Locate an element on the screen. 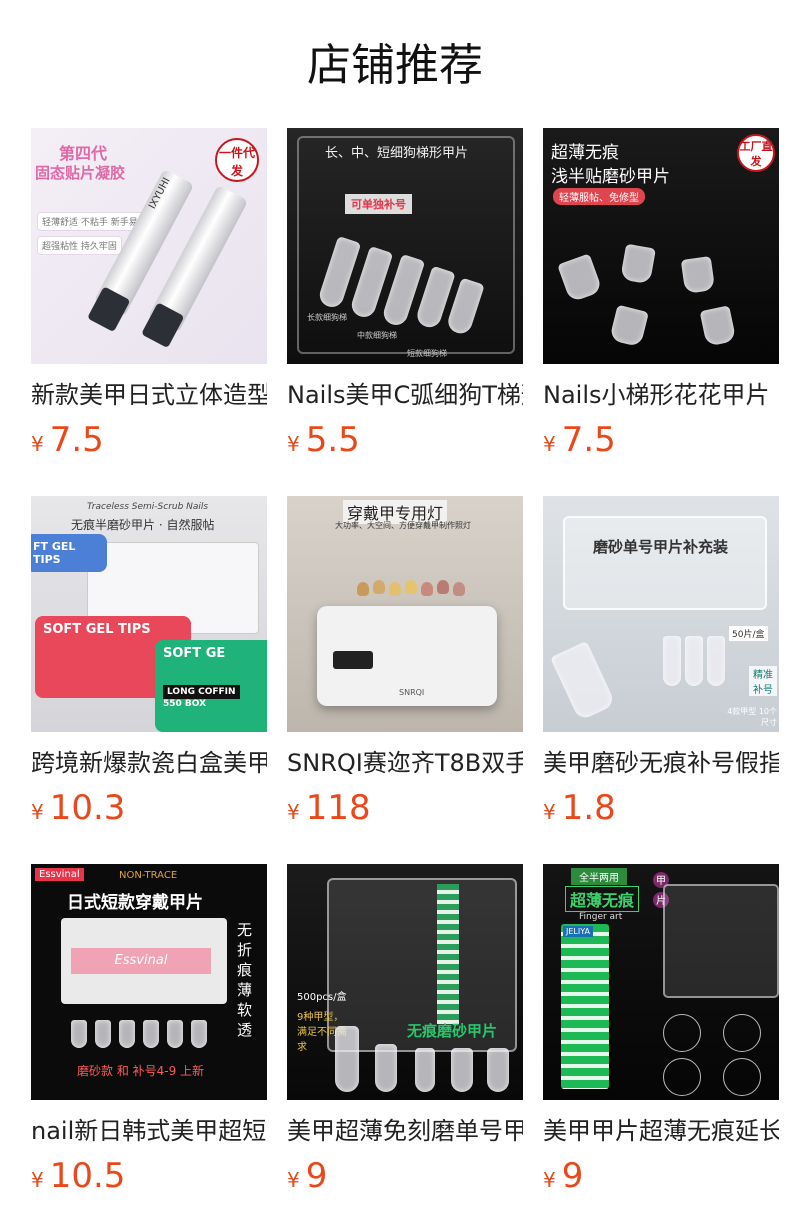  product-image: 穿戴甲专用灯 大功率、大空间、方便穿戴甲制作照灯 SNRQI is located at coordinates (405, 614).